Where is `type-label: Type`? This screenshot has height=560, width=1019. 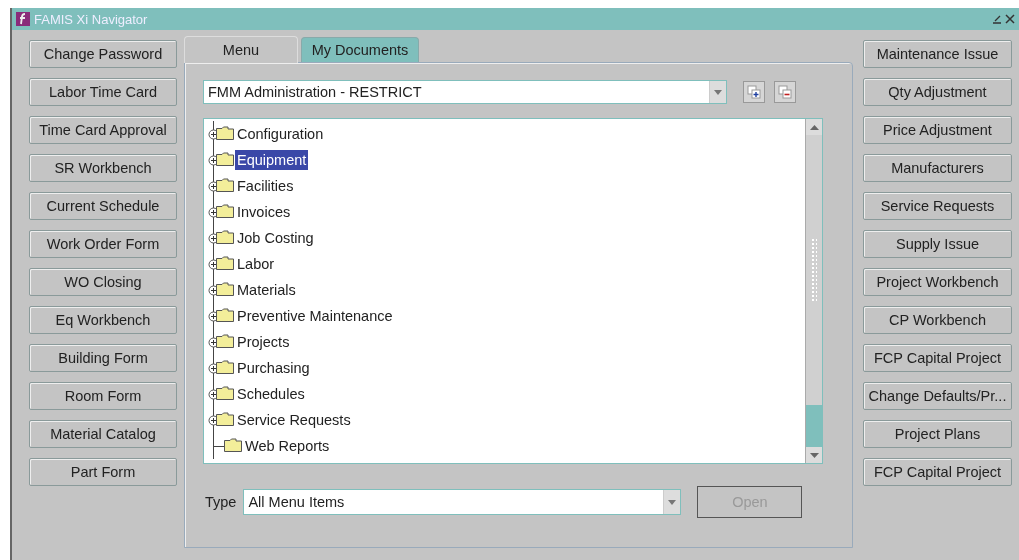 type-label: Type is located at coordinates (221, 502).